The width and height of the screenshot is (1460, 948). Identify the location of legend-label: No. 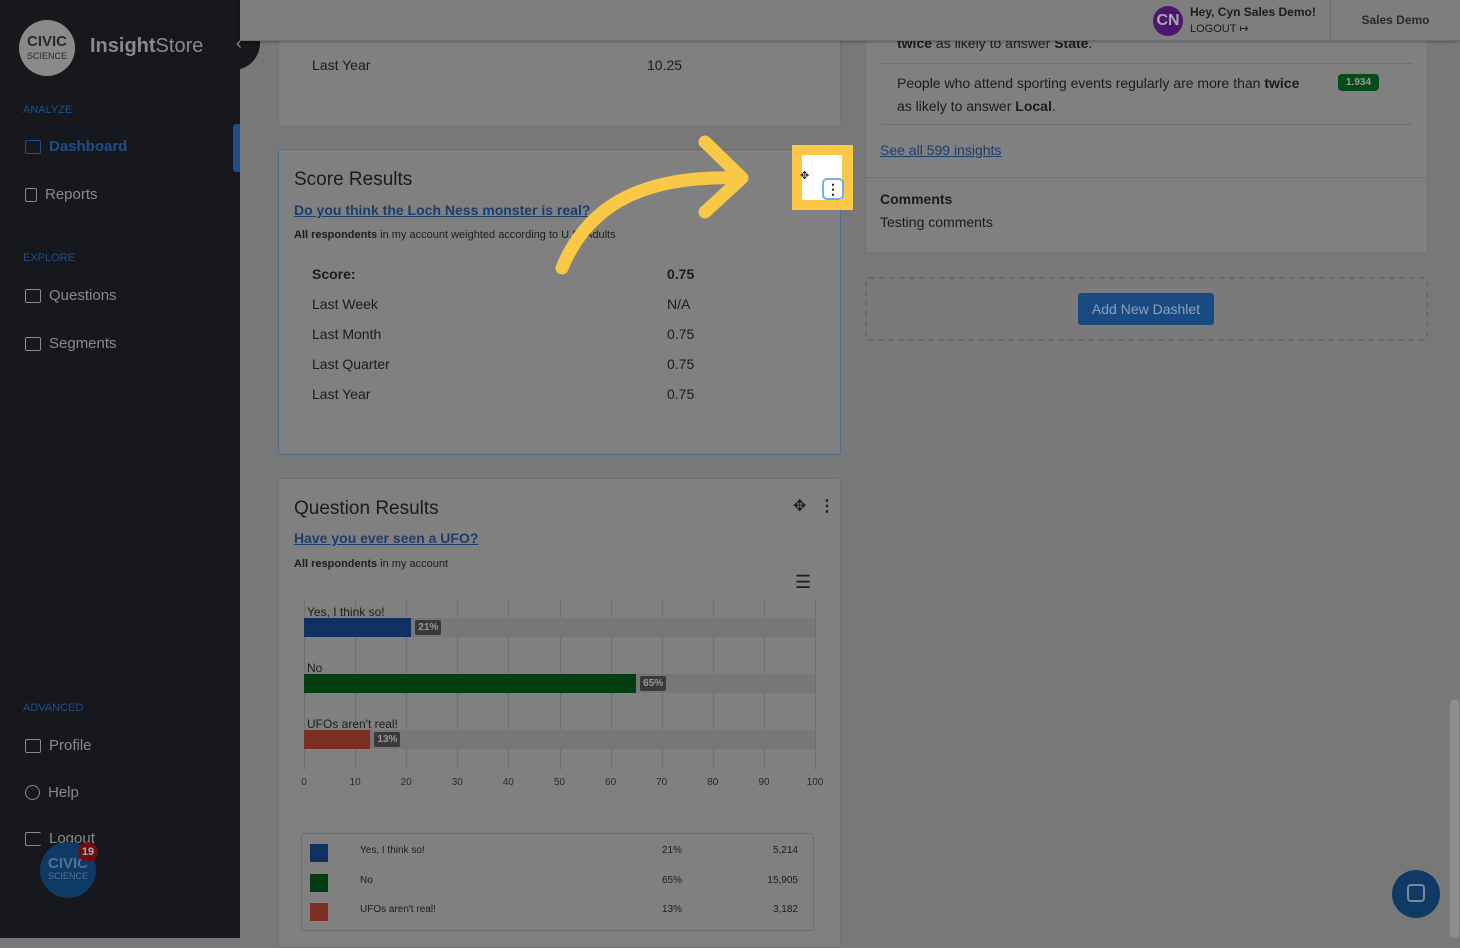
(366, 880).